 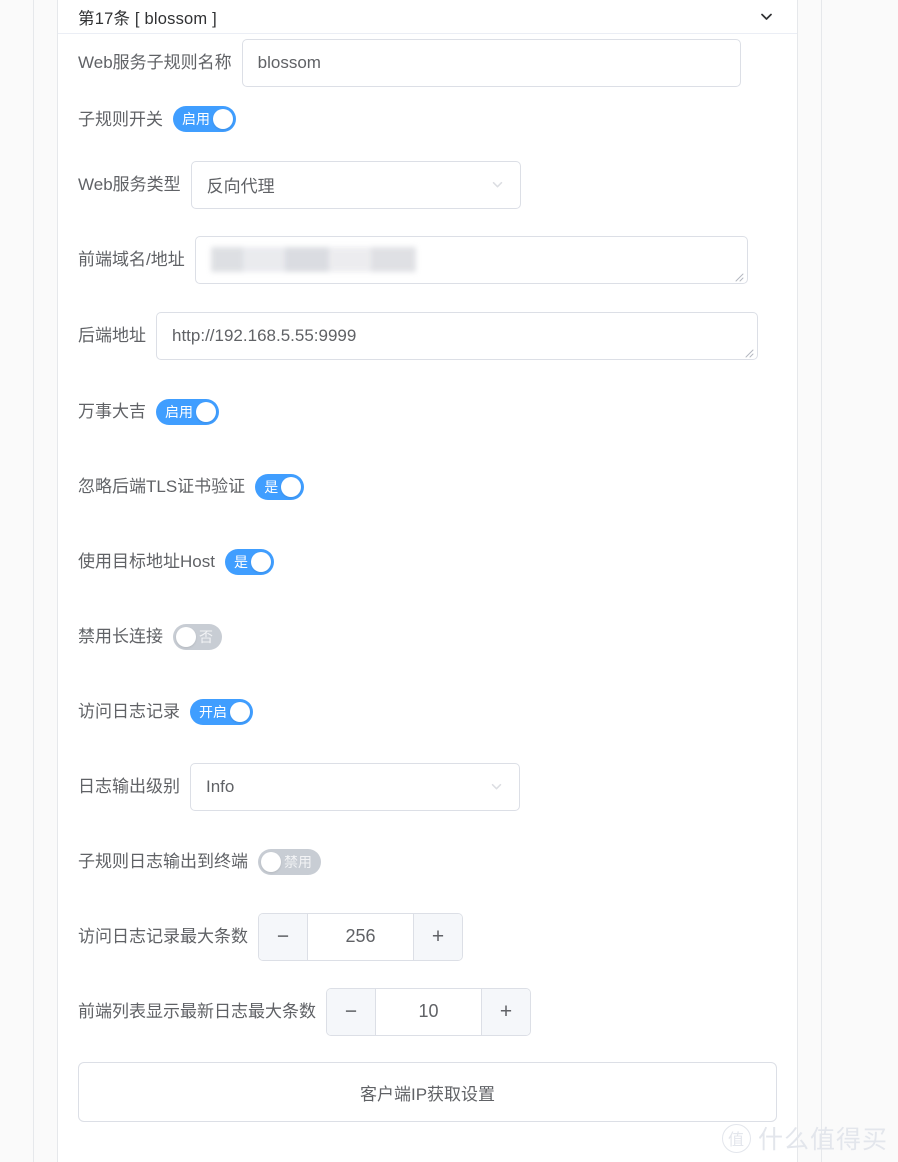 What do you see at coordinates (427, 561) in the screenshot?
I see `form-row-use-target-host: 使用目标地址Host 是` at bounding box center [427, 561].